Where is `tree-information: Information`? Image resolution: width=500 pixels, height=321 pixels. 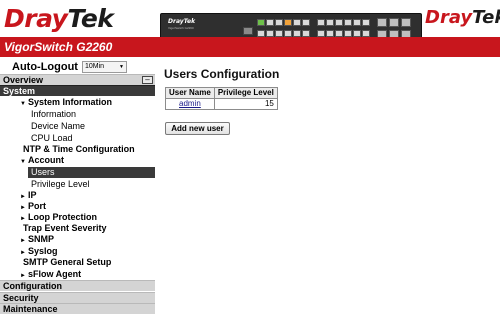 tree-information: Information is located at coordinates (53, 114).